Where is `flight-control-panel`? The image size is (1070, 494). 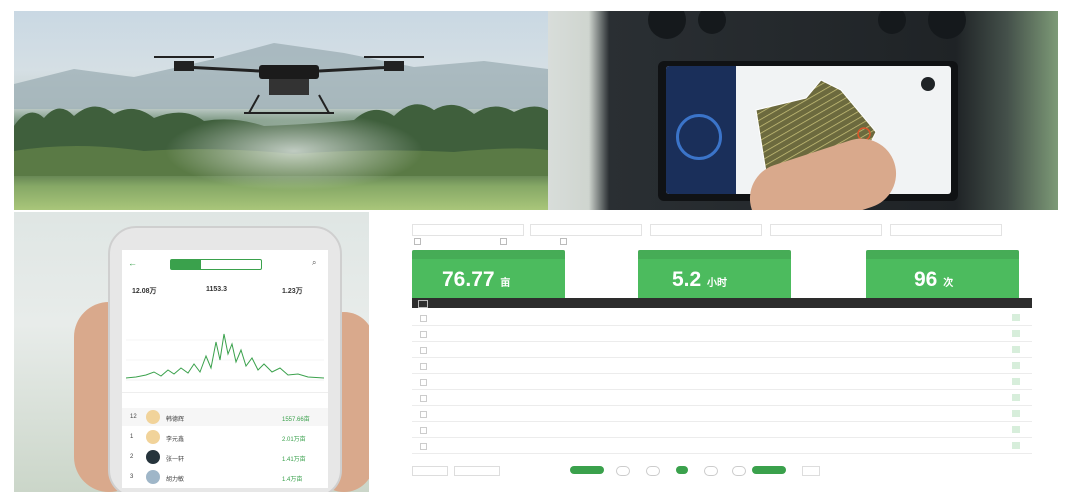 flight-control-panel is located at coordinates (701, 130).